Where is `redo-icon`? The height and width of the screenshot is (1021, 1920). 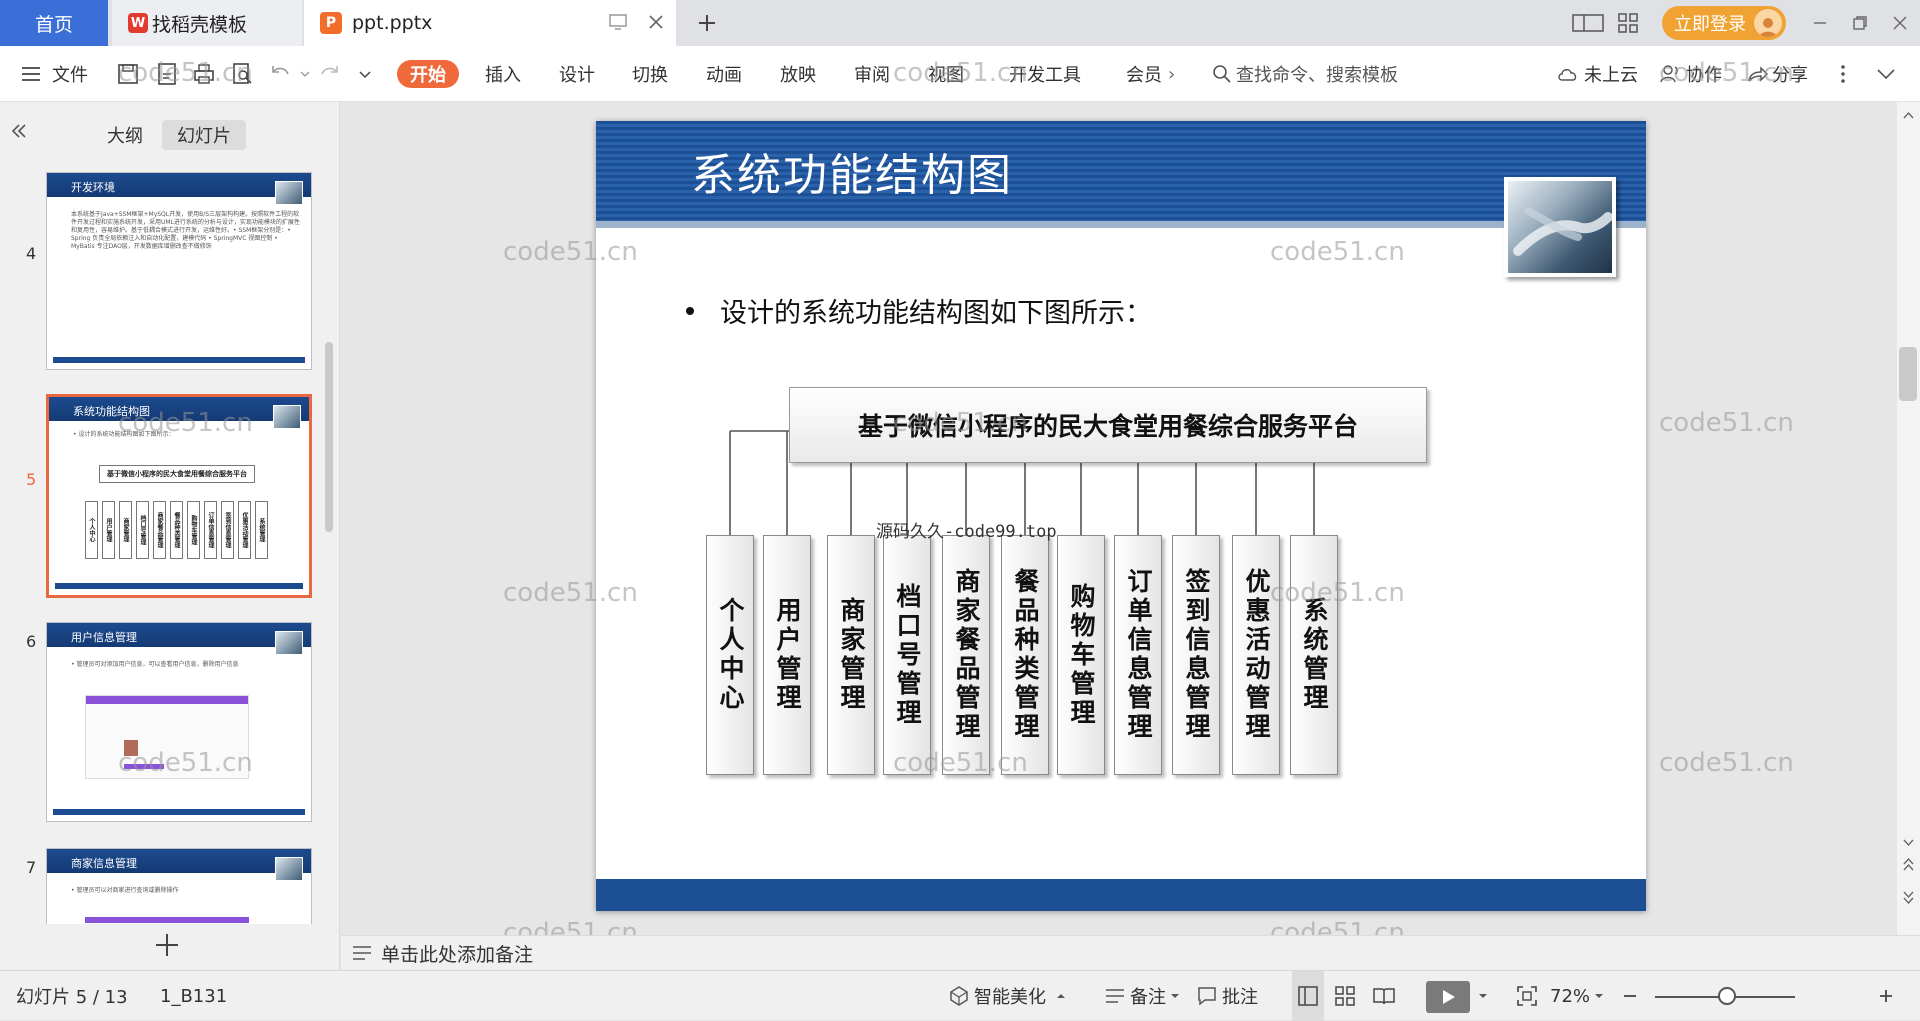
redo-icon is located at coordinates (330, 74).